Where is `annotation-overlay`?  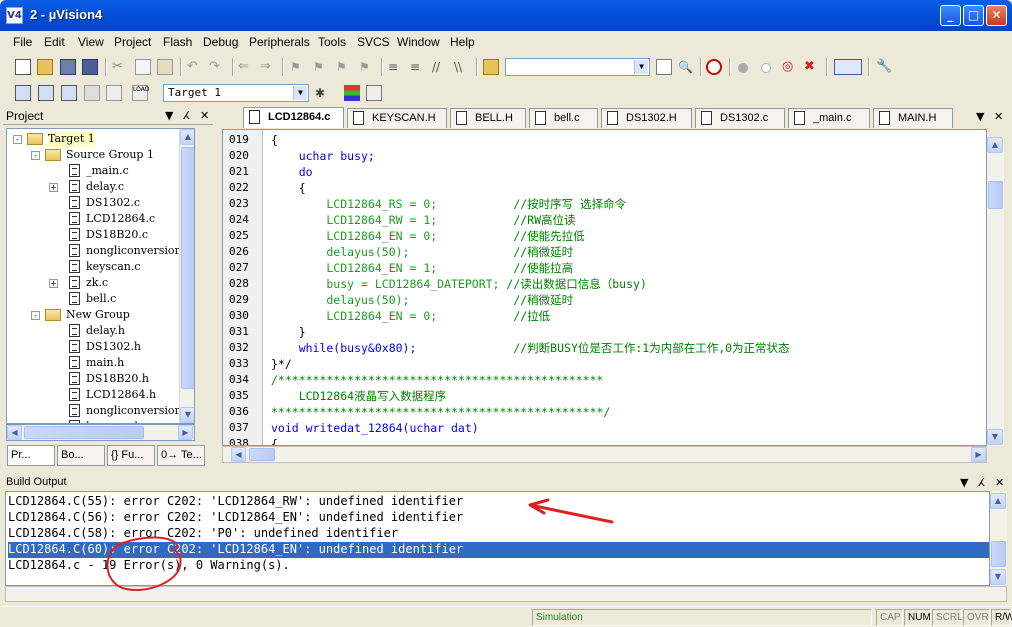
annotation-overlay is located at coordinates (360, 544).